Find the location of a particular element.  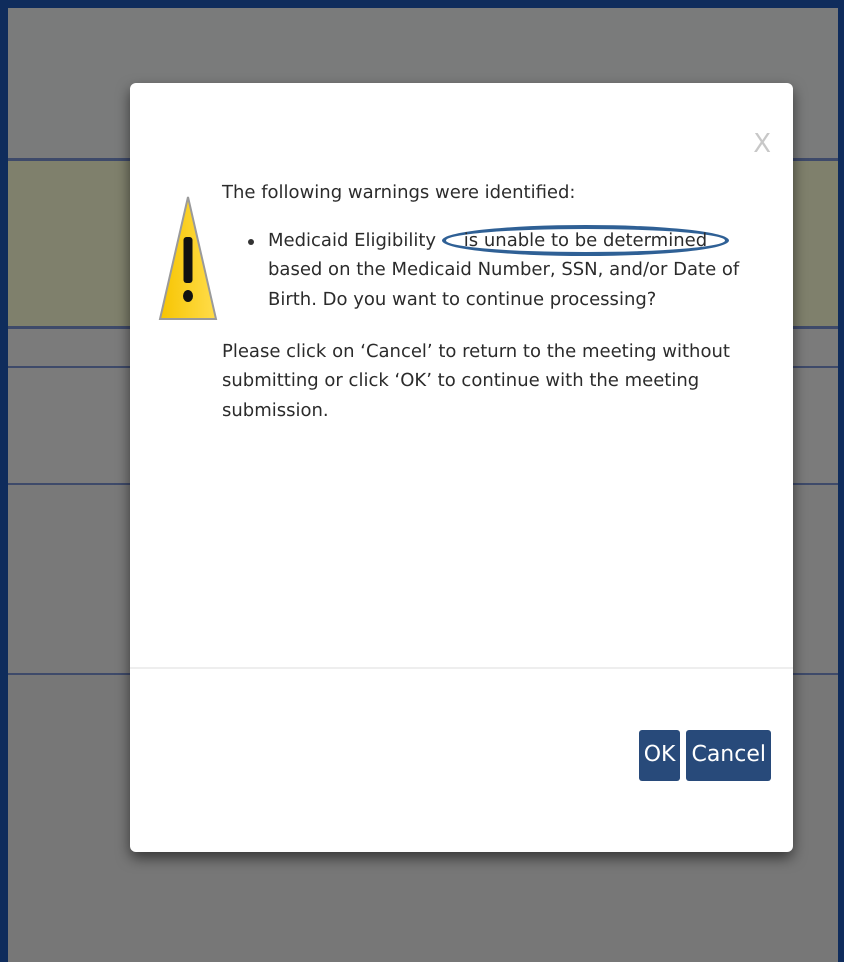

warning-heading: The following warnings were identified: is located at coordinates (399, 193).